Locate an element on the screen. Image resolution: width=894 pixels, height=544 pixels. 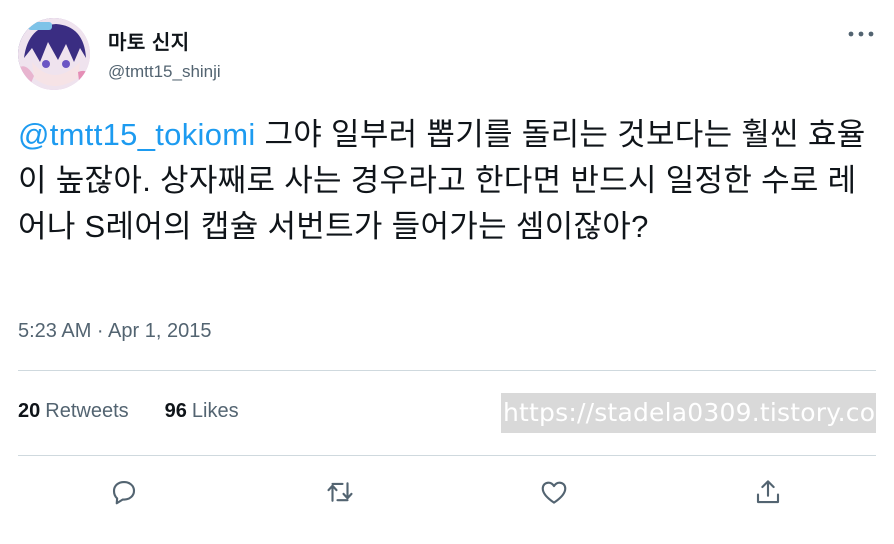
user-handle: @tmtt15_shinji is located at coordinates (164, 72).